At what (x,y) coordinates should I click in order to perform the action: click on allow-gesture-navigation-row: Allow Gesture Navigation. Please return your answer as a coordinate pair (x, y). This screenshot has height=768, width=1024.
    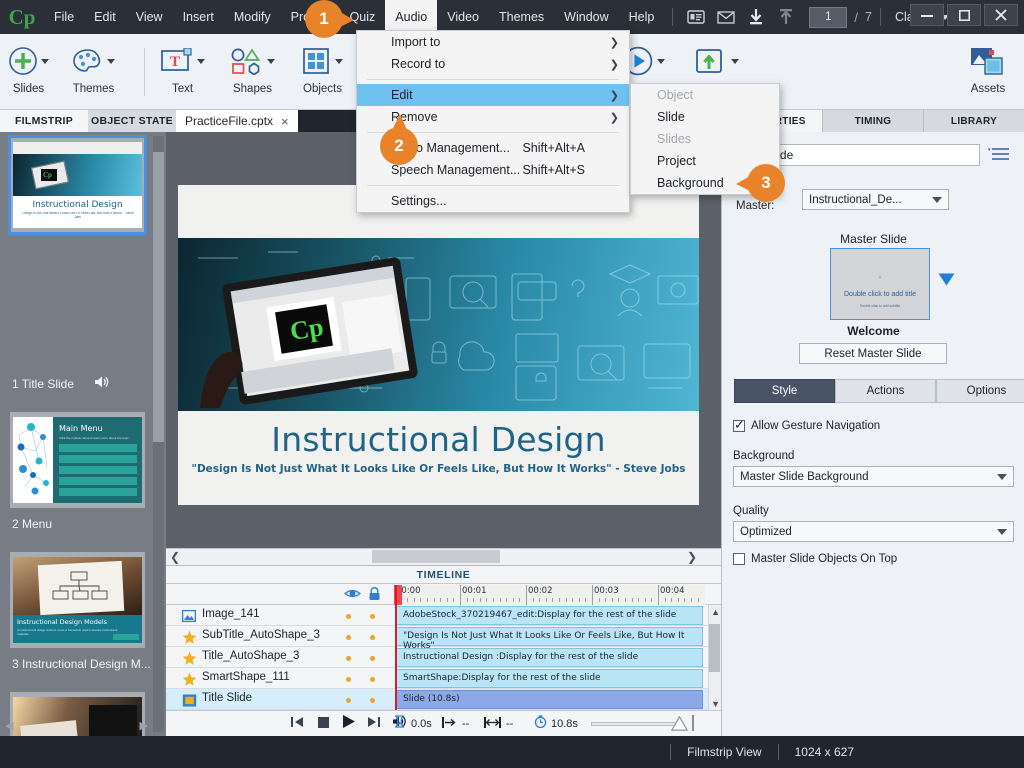
    Looking at the image, I should click on (806, 425).